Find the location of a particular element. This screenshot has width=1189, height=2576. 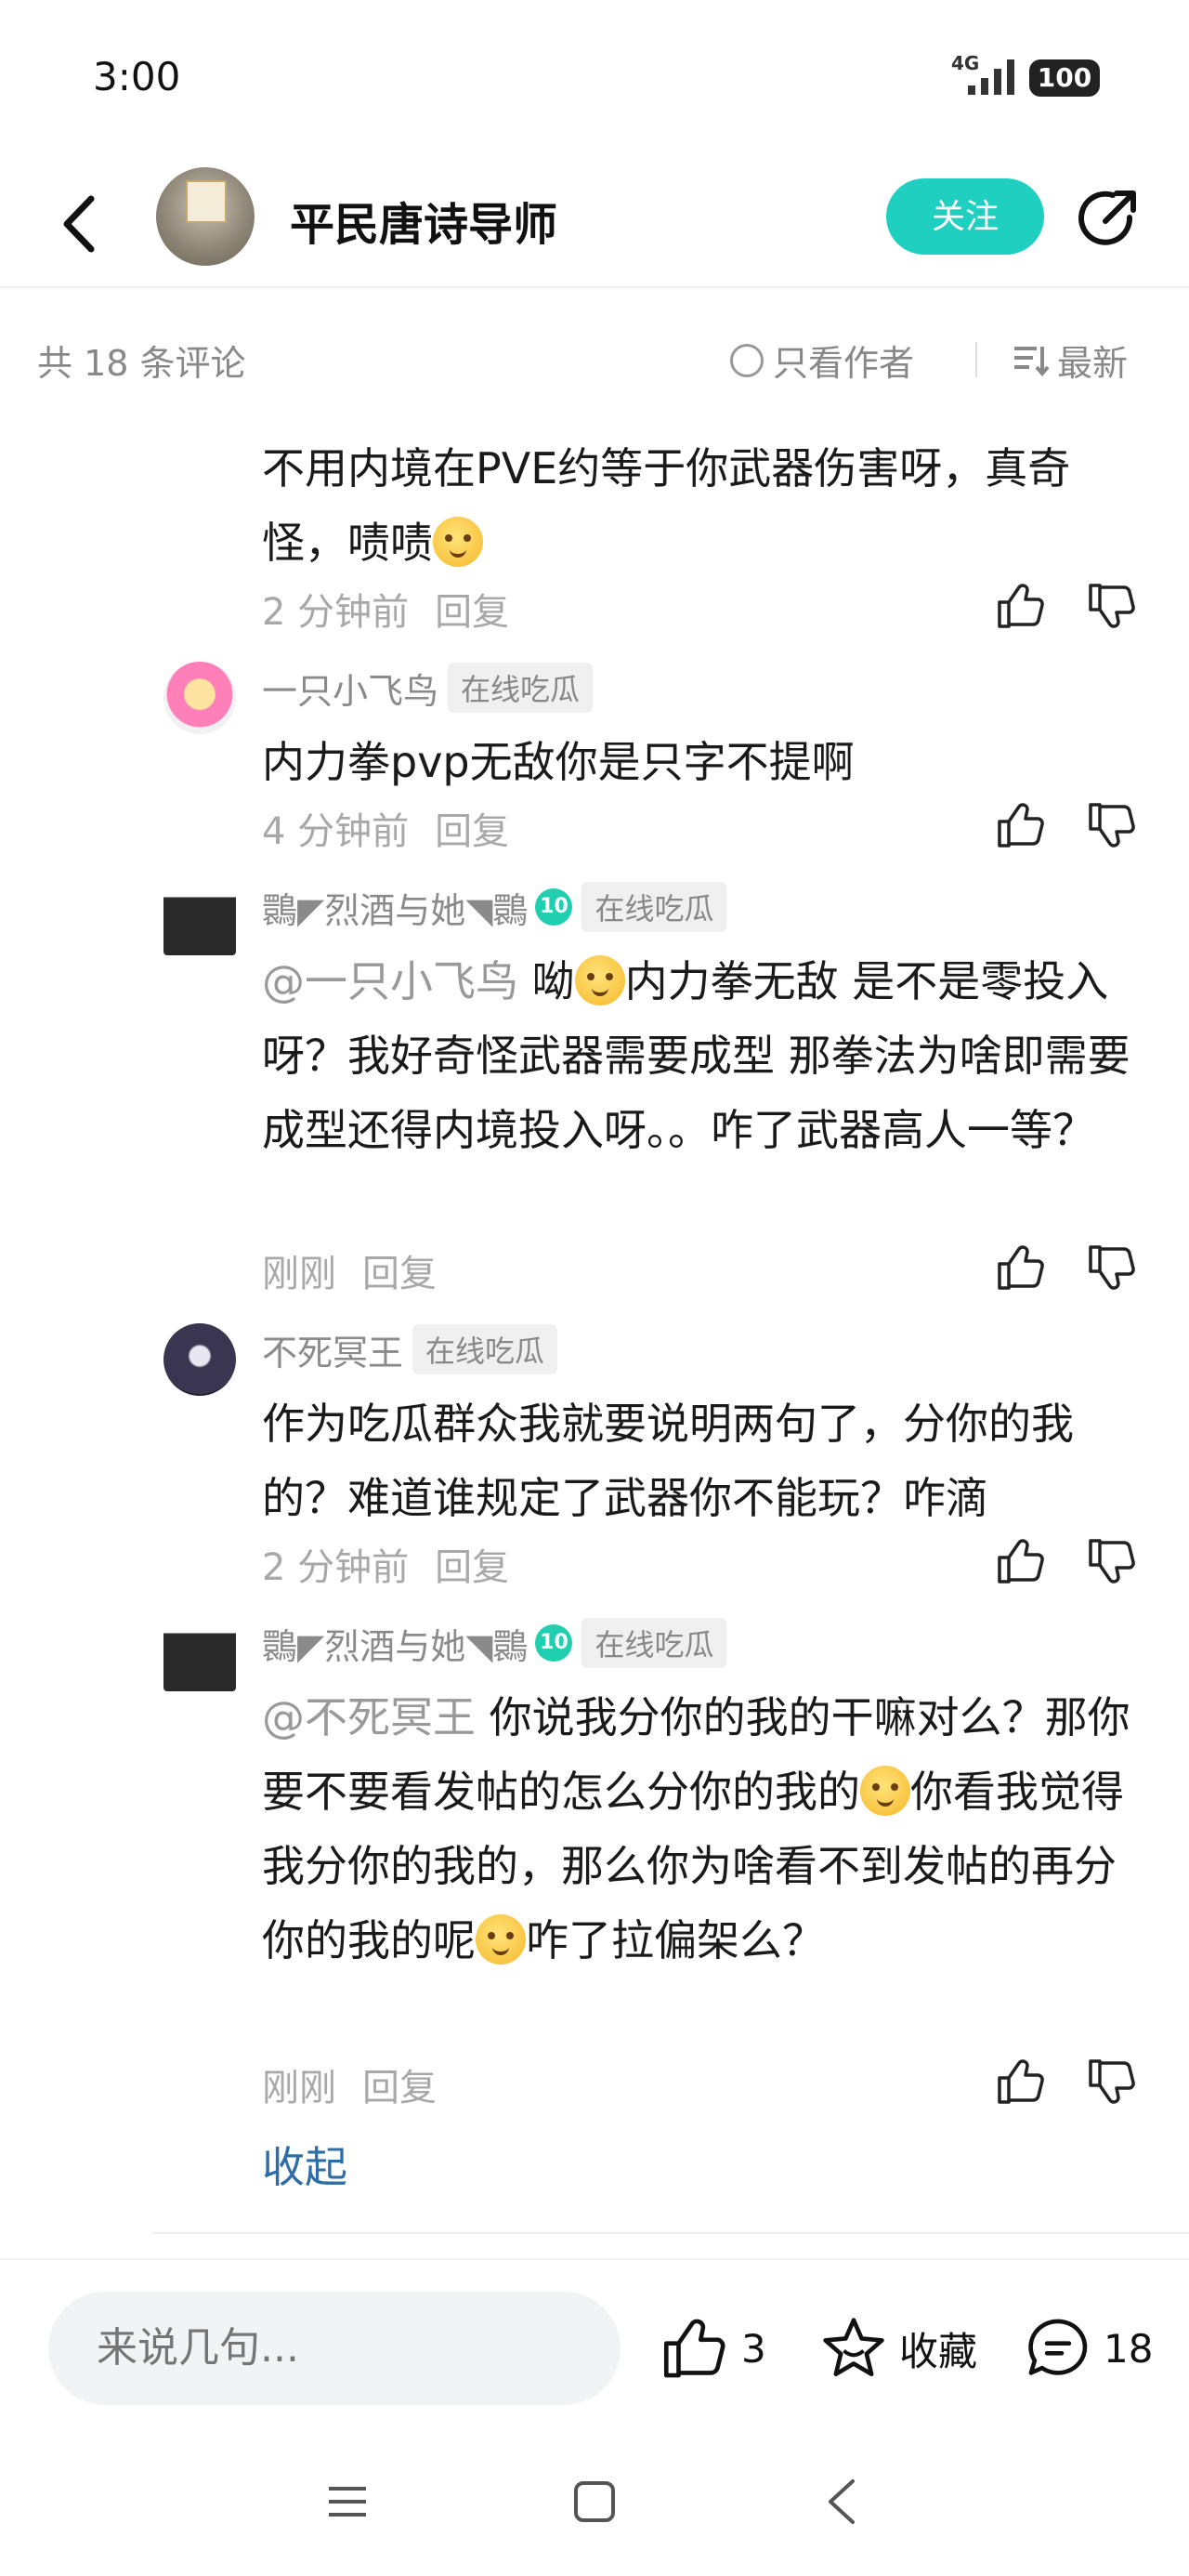

post-header: 平民唐诗导师 关注 is located at coordinates (594, 223).